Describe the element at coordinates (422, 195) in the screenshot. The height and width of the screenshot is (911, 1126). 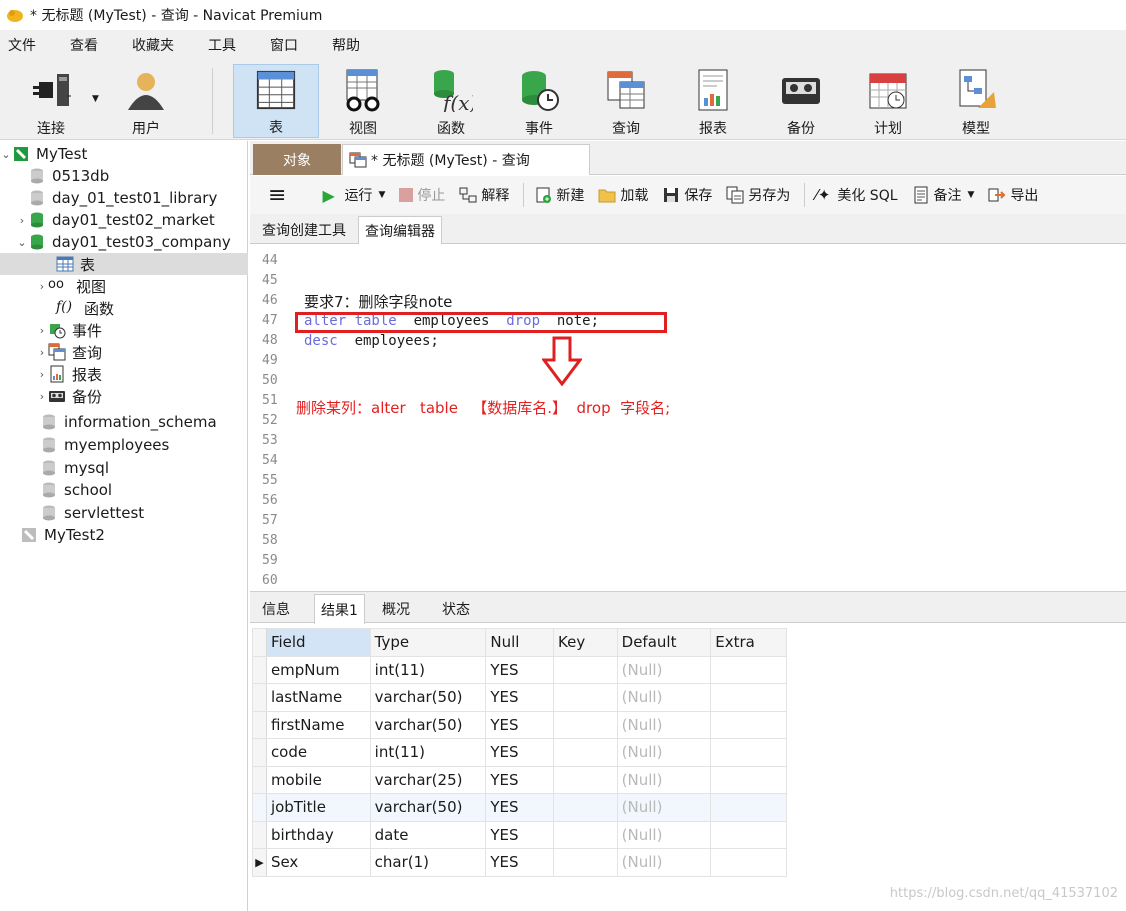
I see `stop-button: 停止` at that location.